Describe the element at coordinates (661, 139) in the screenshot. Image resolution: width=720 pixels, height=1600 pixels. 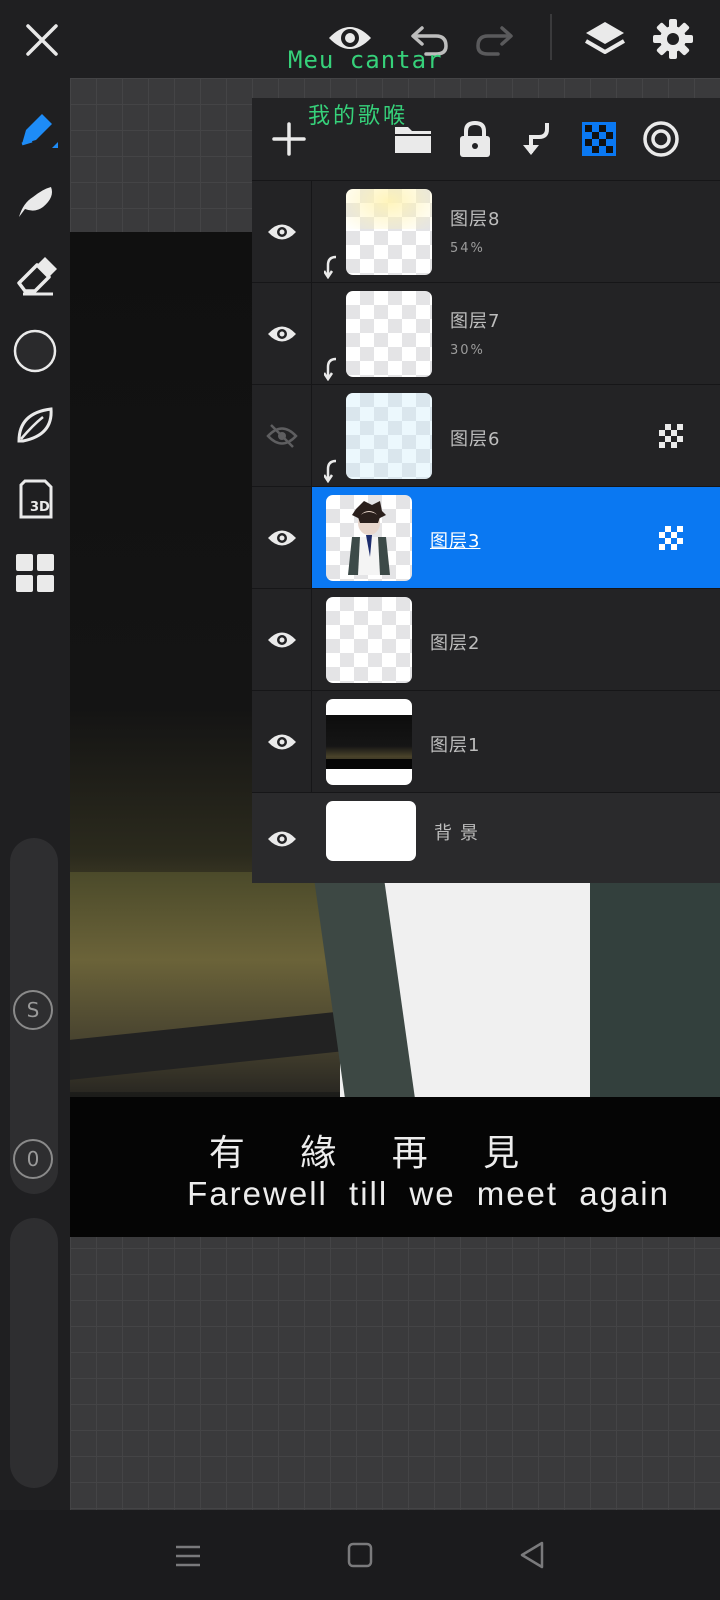
I see `target-icon` at that location.